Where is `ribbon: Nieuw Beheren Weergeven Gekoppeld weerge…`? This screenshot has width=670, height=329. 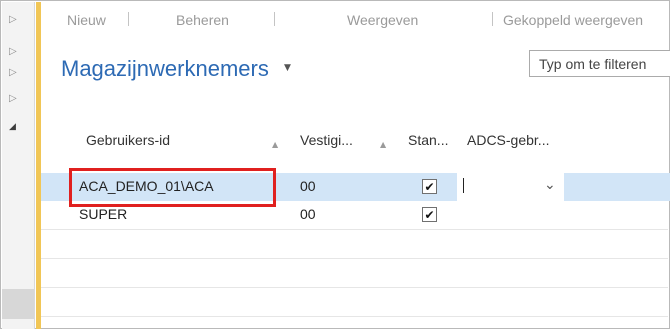 ribbon: Nieuw Beheren Weergeven Gekoppeld weerge… is located at coordinates (354, 17).